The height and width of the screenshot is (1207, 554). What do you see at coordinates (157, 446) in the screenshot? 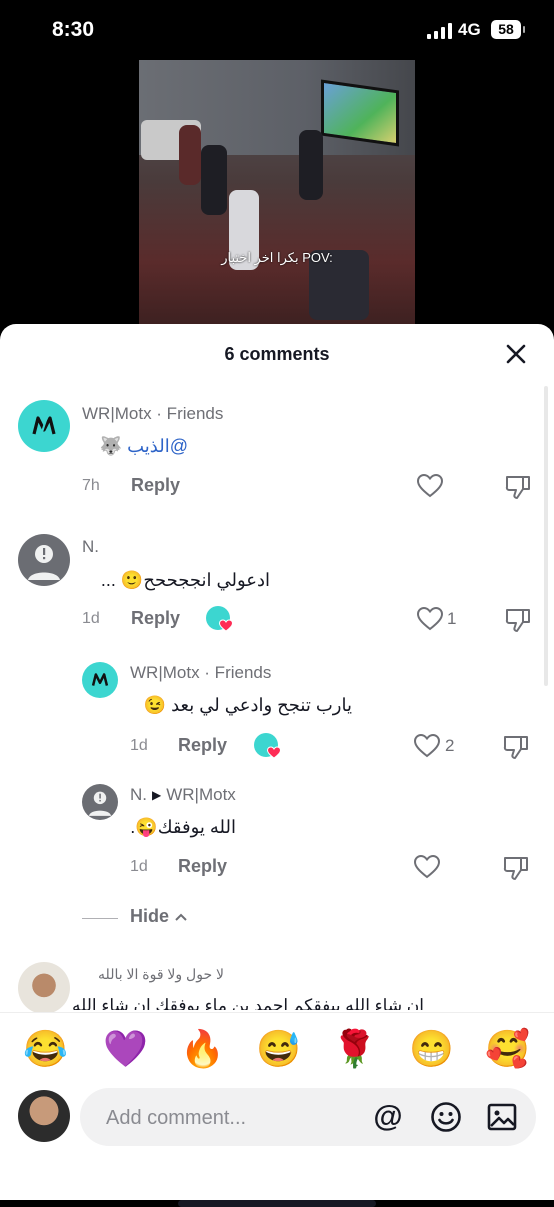
I see `mention-link: @الذيب` at bounding box center [157, 446].